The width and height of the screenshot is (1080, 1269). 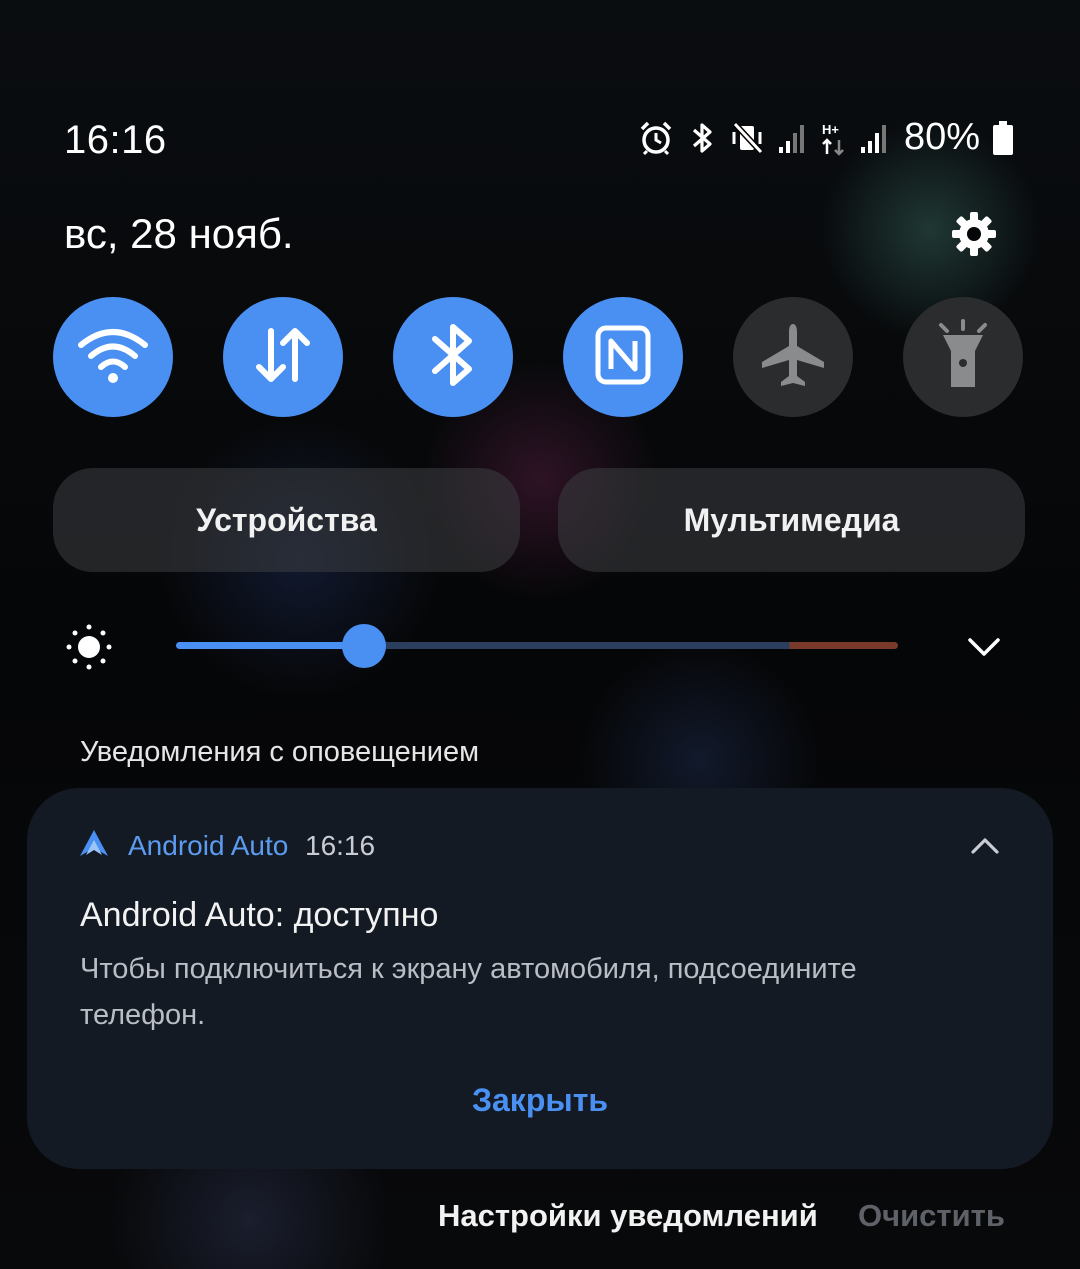 I want to click on chevron-down-icon, so click(x=984, y=649).